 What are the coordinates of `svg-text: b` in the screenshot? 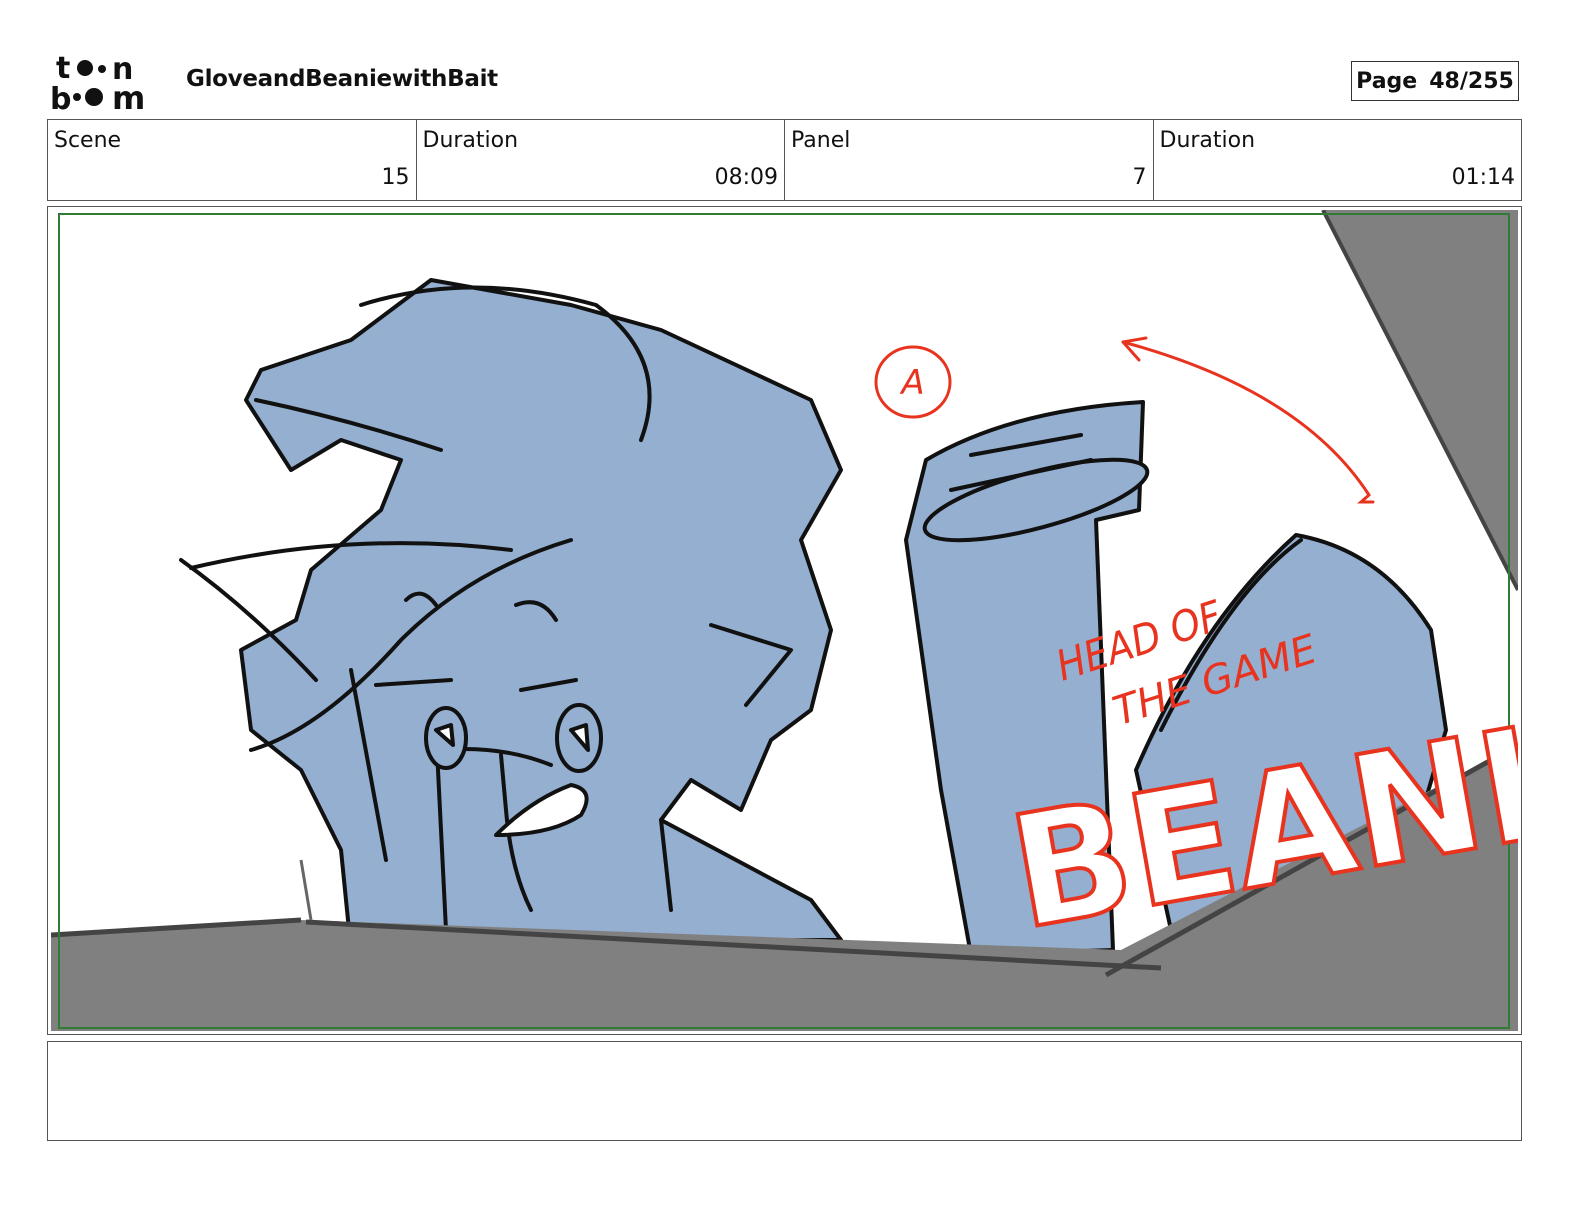 It's located at (60, 97).